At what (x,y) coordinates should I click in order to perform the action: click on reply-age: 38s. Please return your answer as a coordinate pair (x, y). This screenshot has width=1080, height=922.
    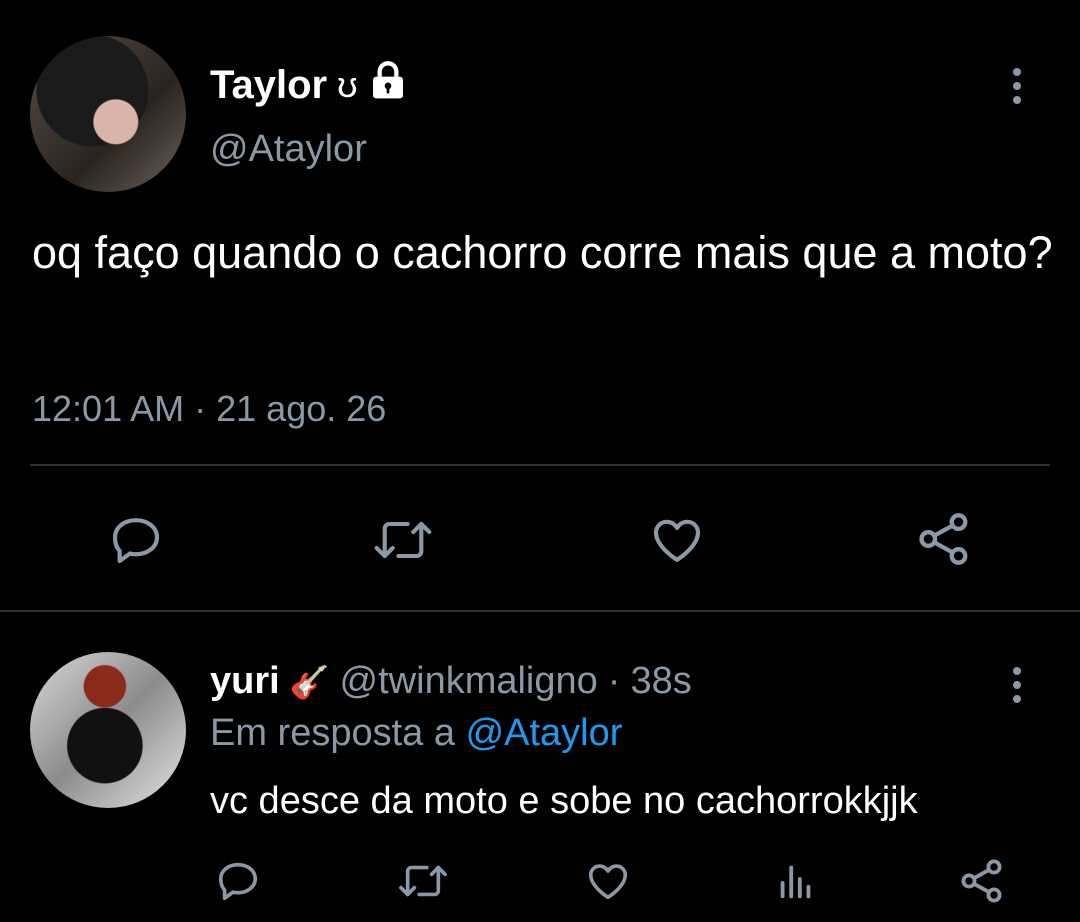
    Looking at the image, I should click on (661, 681).